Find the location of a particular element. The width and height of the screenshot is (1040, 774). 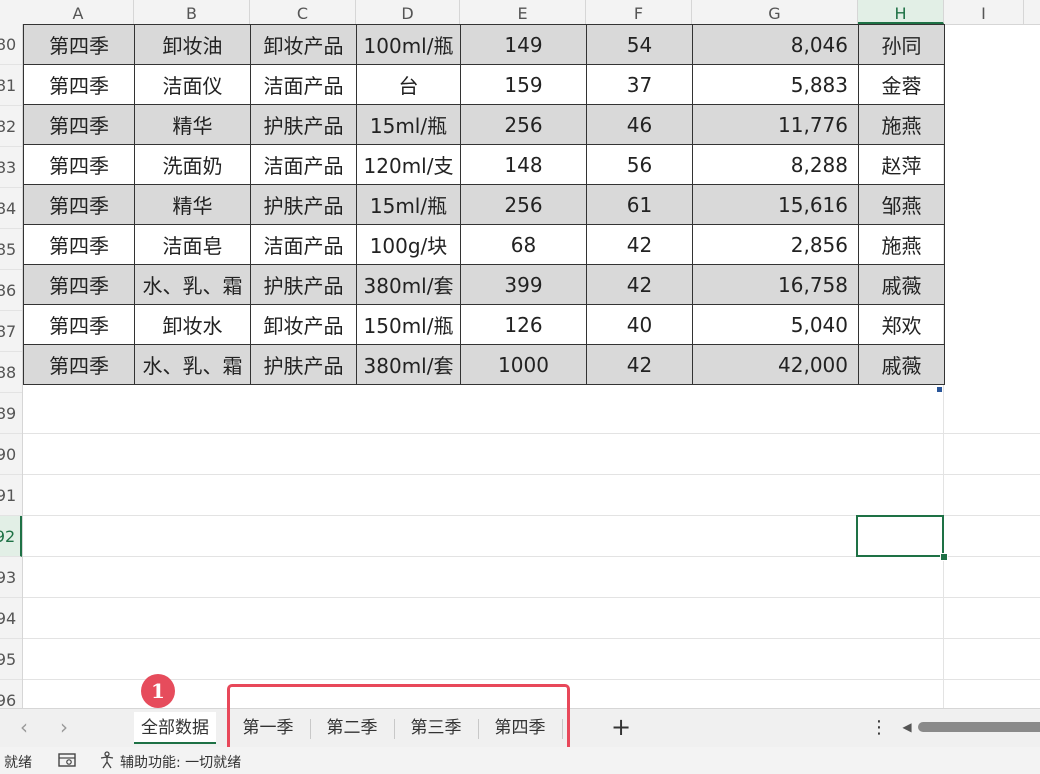

row-header: 86 is located at coordinates (11, 290).